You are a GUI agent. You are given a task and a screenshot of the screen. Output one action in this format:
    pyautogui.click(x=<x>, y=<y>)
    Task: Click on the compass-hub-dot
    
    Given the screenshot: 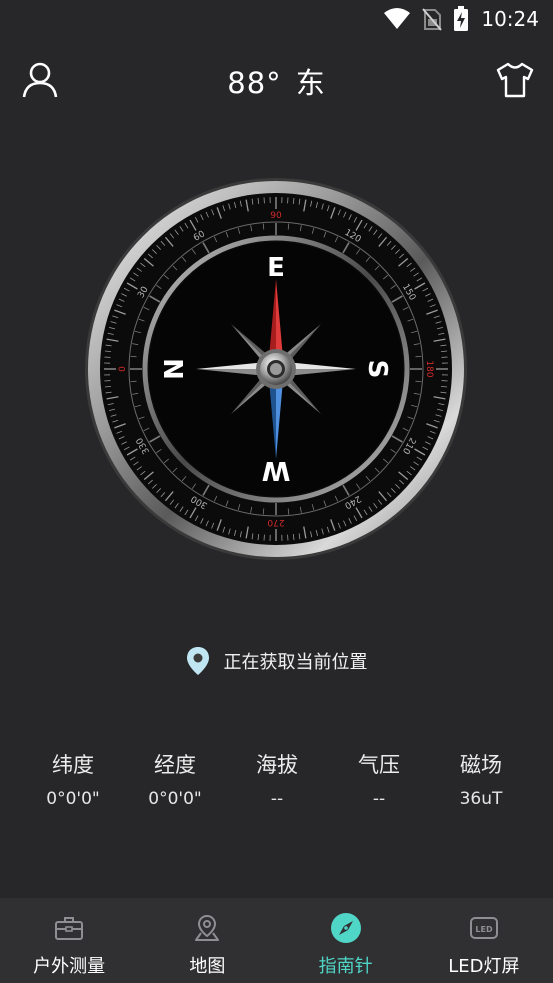 What is the action you would take?
    pyautogui.click(x=276, y=369)
    